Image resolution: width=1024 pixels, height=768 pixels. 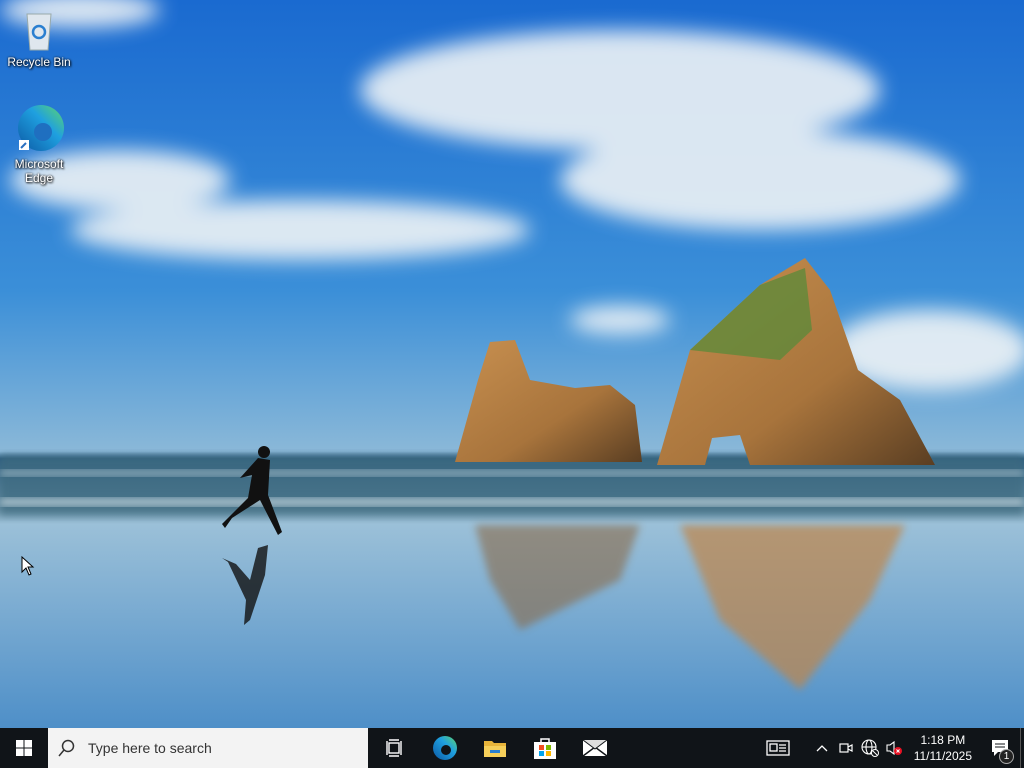 I want to click on show-hidden-icons-button, so click(x=822, y=748).